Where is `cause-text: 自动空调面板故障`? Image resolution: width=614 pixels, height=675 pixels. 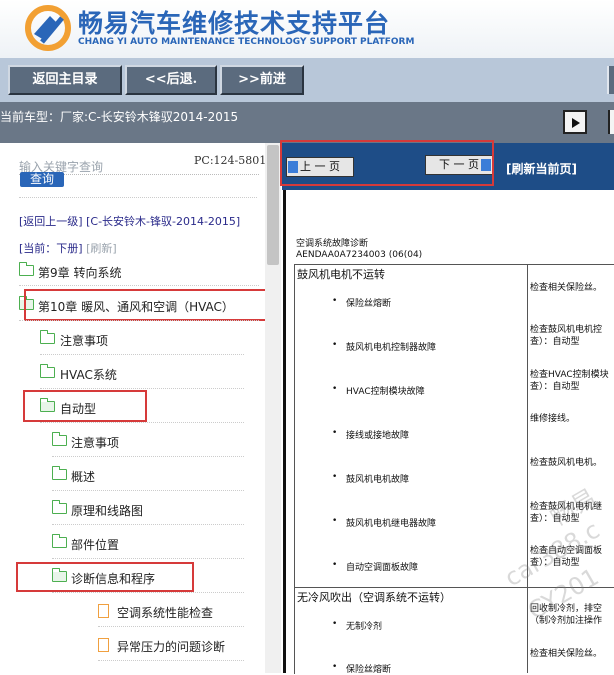
cause-text: 自动空调面板故障 is located at coordinates (375, 566).